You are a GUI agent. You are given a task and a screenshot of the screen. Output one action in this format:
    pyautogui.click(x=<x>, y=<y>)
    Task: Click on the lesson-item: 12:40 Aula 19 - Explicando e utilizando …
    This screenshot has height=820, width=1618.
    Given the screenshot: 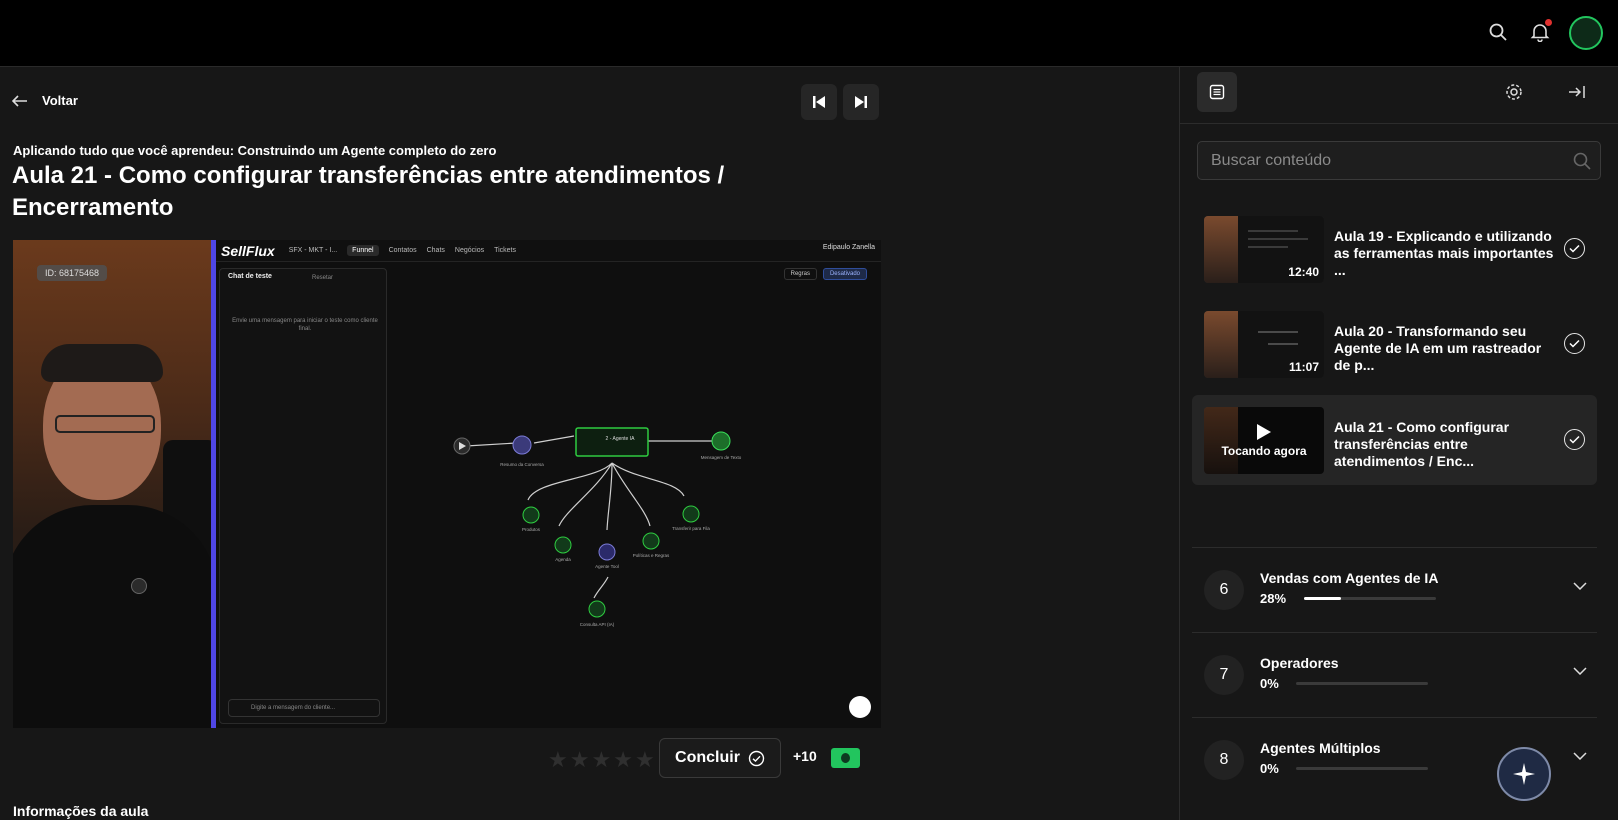 What is the action you would take?
    pyautogui.click(x=1394, y=249)
    